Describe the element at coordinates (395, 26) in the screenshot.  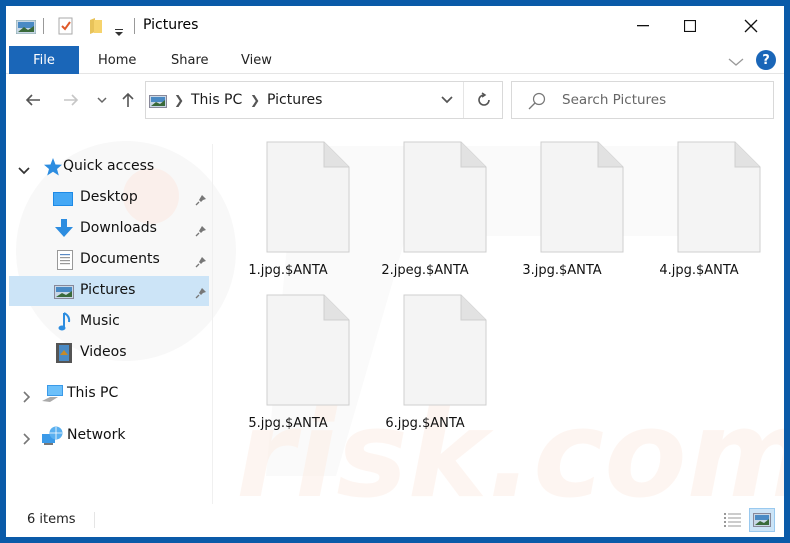
I see `title-bar: Pictures` at that location.